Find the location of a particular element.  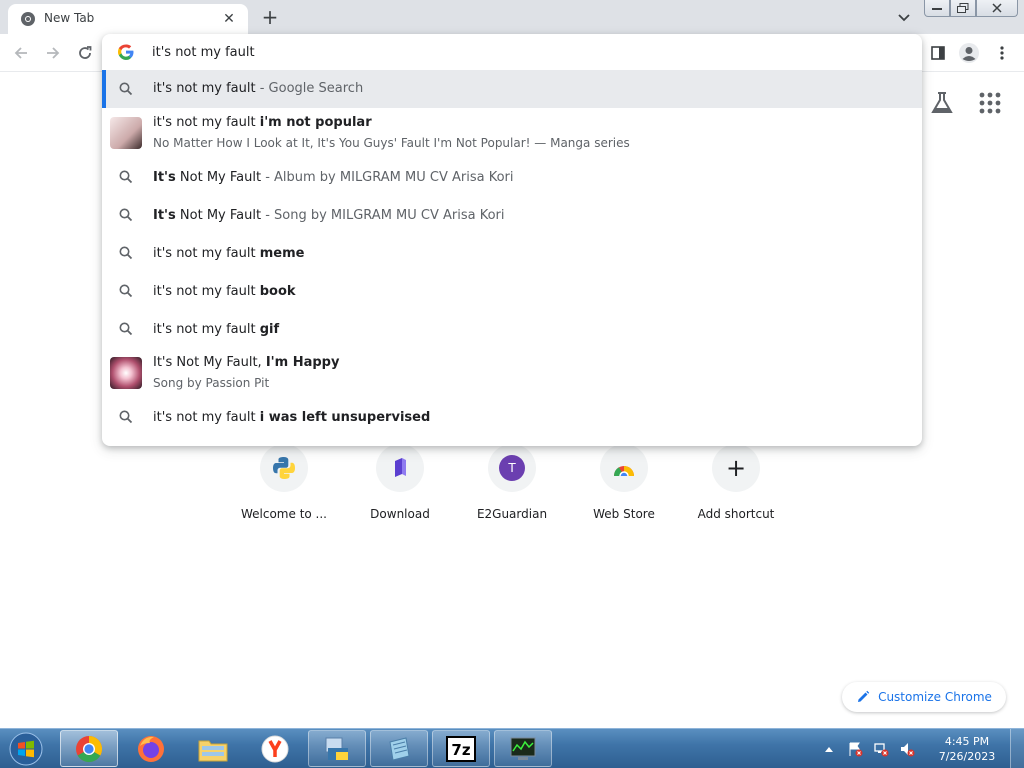

folder-icon is located at coordinates (213, 750).